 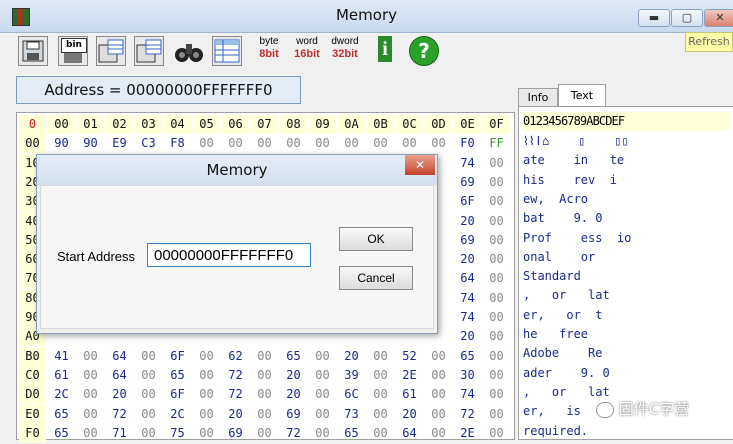 What do you see at coordinates (351, 375) in the screenshot?
I see `hex-cell: 39` at bounding box center [351, 375].